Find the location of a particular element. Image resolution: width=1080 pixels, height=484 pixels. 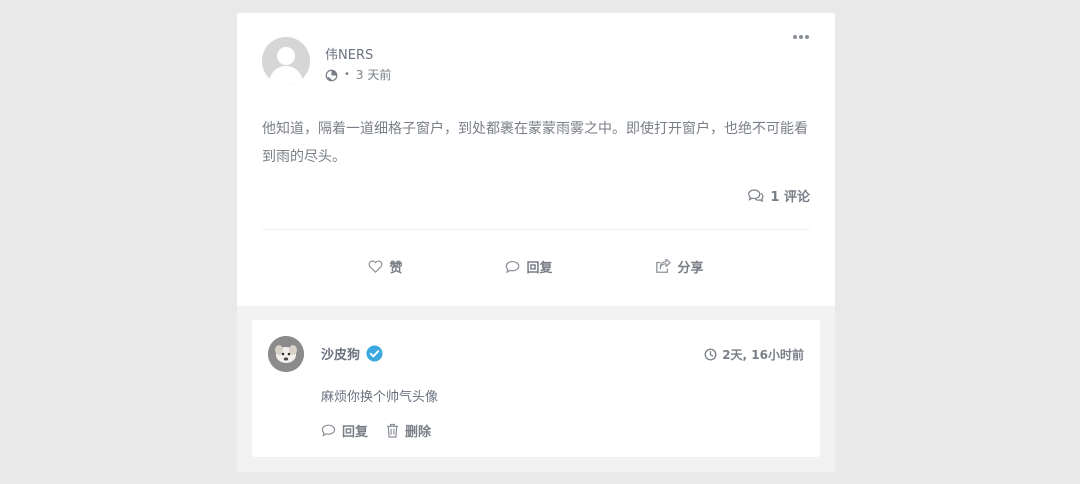

comment-actions: 回复 删除 is located at coordinates (376, 430).